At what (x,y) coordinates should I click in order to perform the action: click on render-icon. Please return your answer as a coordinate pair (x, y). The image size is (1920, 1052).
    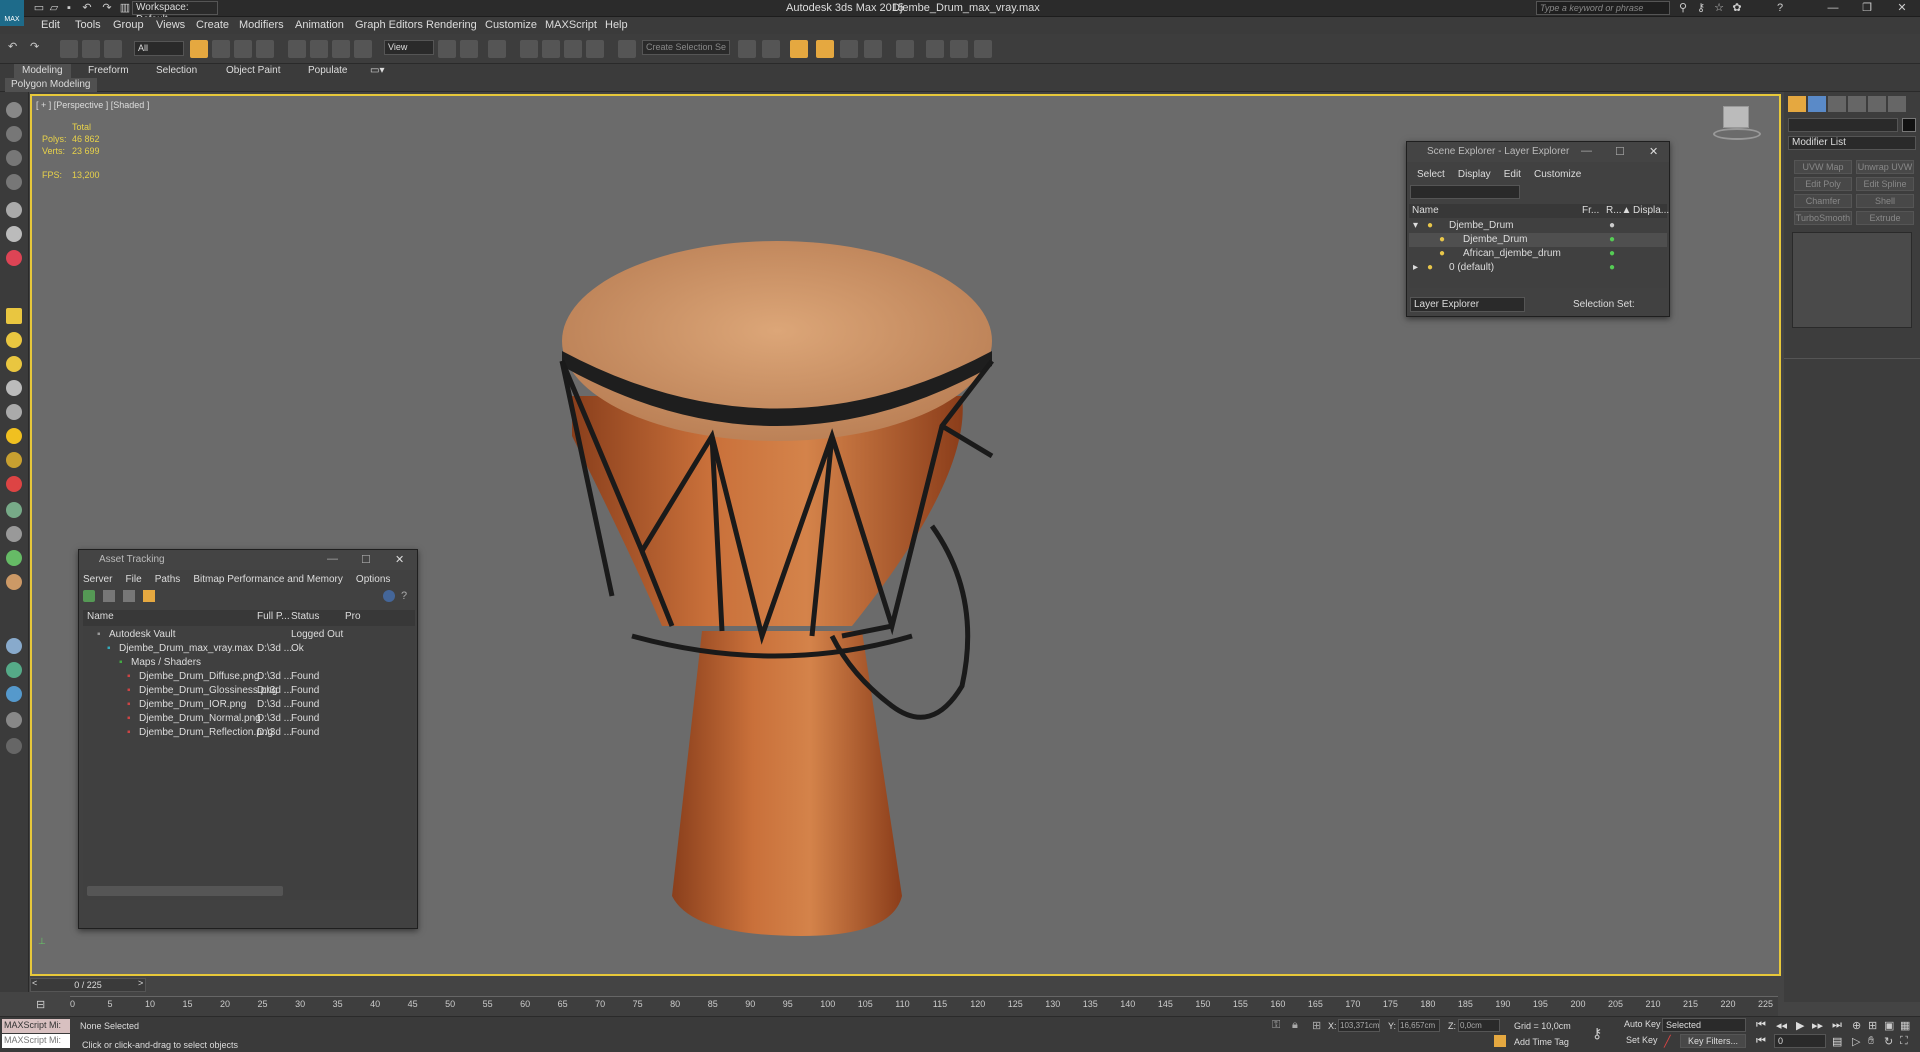
    Looking at the image, I should click on (14, 670).